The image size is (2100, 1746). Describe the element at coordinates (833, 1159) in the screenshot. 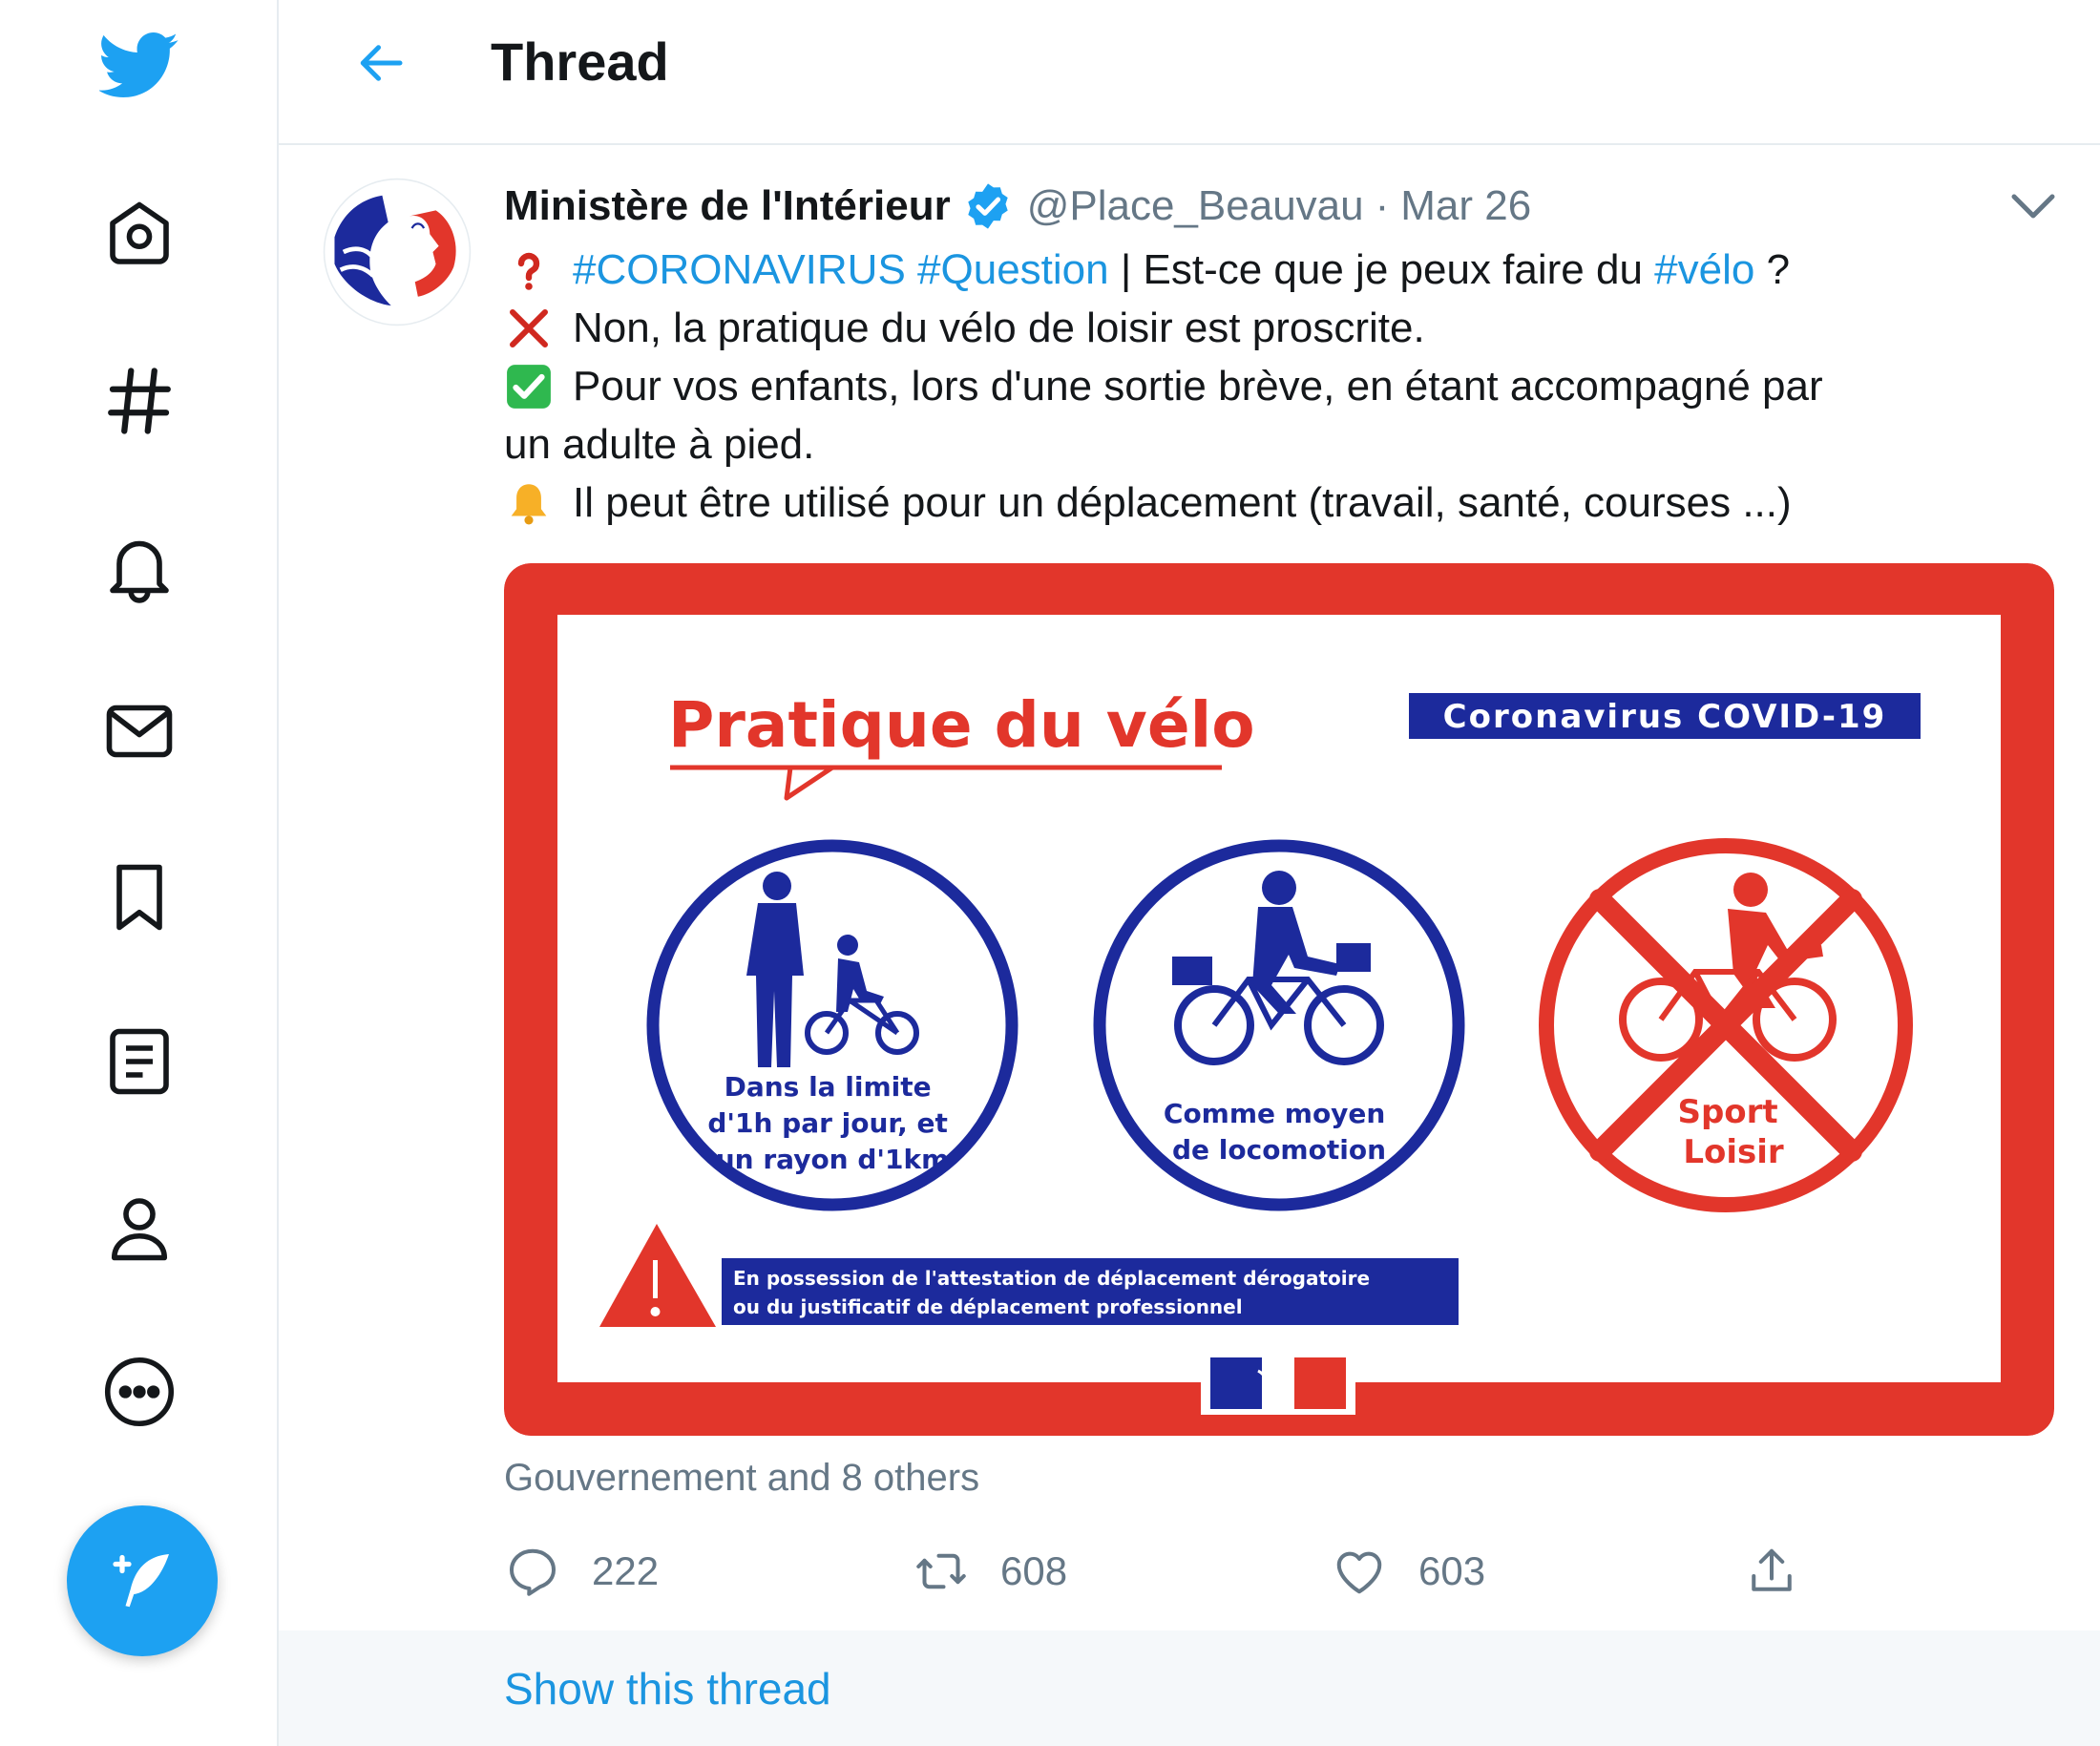

I see `poster-circle1-text: un rayon d'1km` at that location.